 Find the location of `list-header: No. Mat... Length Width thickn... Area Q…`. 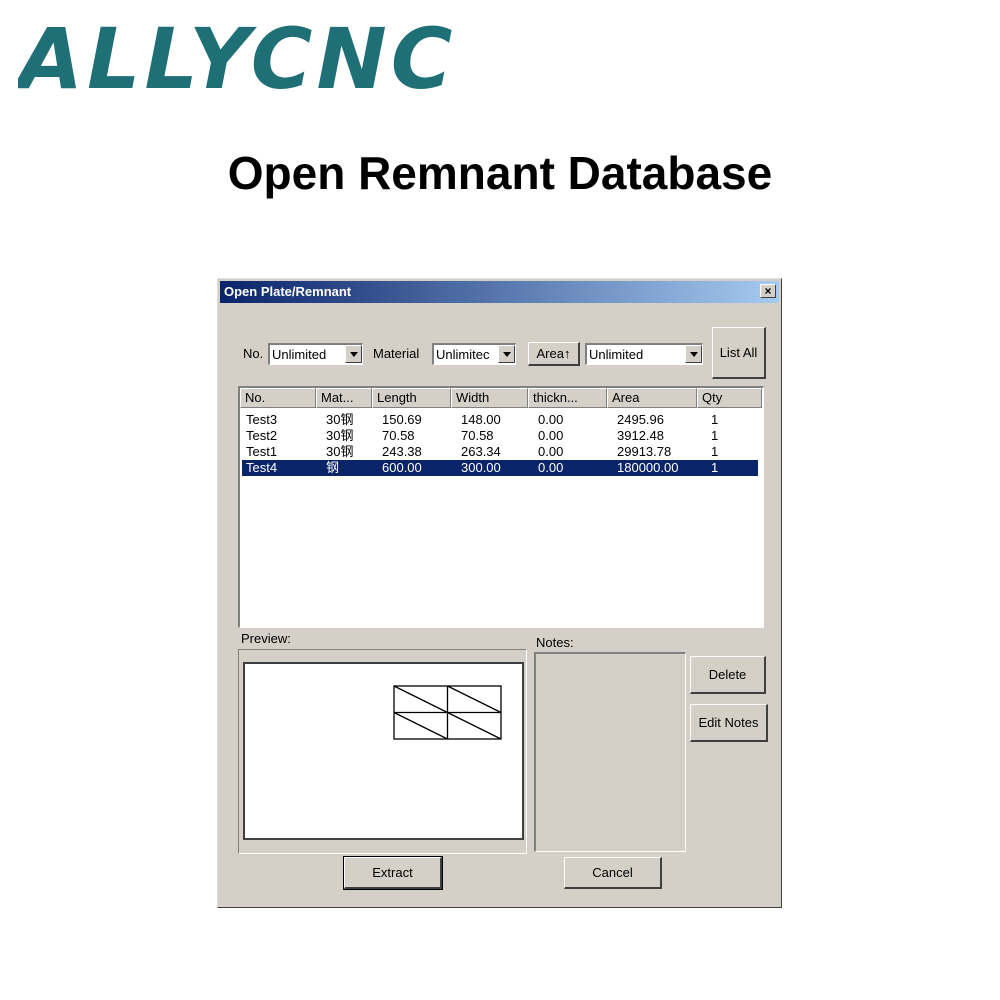

list-header: No. Mat... Length Width thickn... Area Q… is located at coordinates (501, 398).